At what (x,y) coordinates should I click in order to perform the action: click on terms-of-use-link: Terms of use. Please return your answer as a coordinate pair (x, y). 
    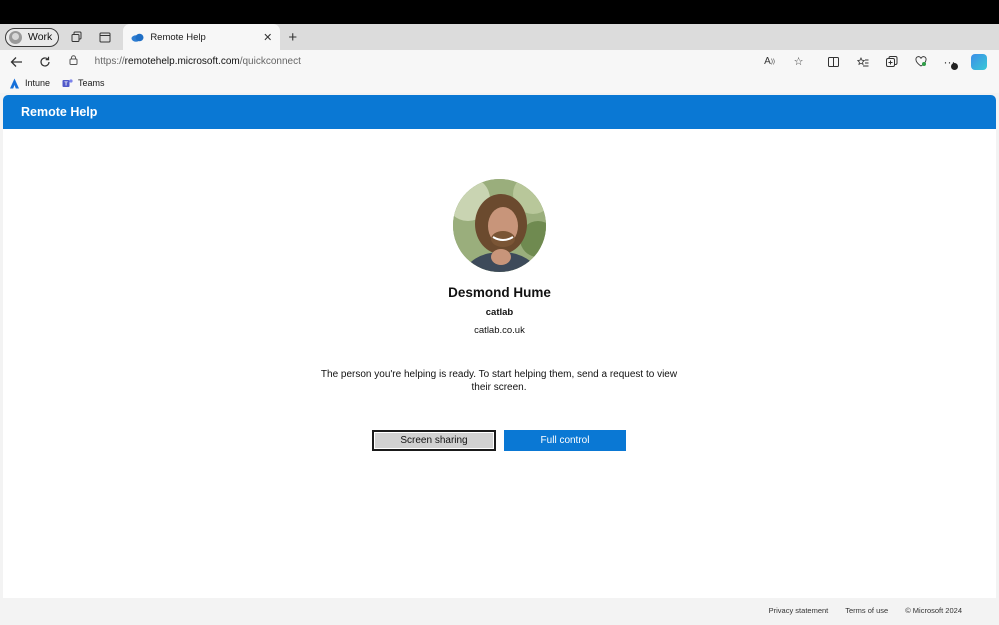
    Looking at the image, I should click on (866, 610).